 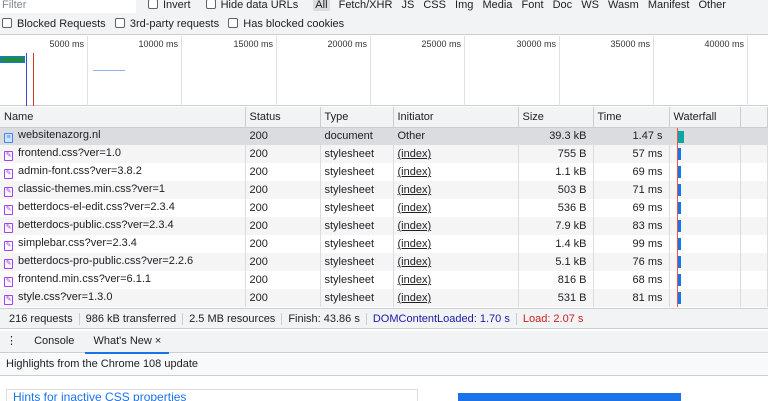 I want to click on cell-name: ✎ simplebar.css?ver=2.3.4, so click(x=123, y=244).